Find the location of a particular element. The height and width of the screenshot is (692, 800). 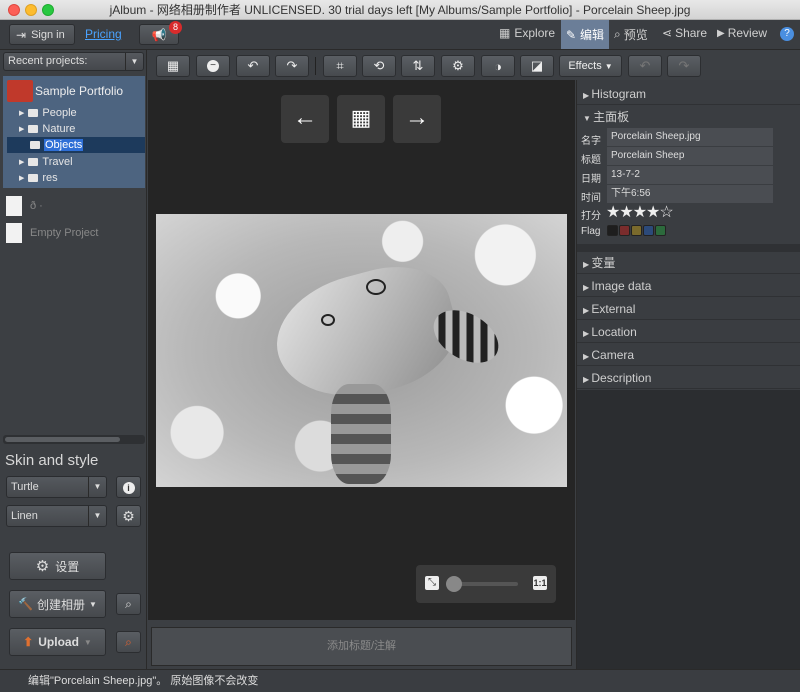

settings-button: ⚙ 设置 is located at coordinates (57, 566).